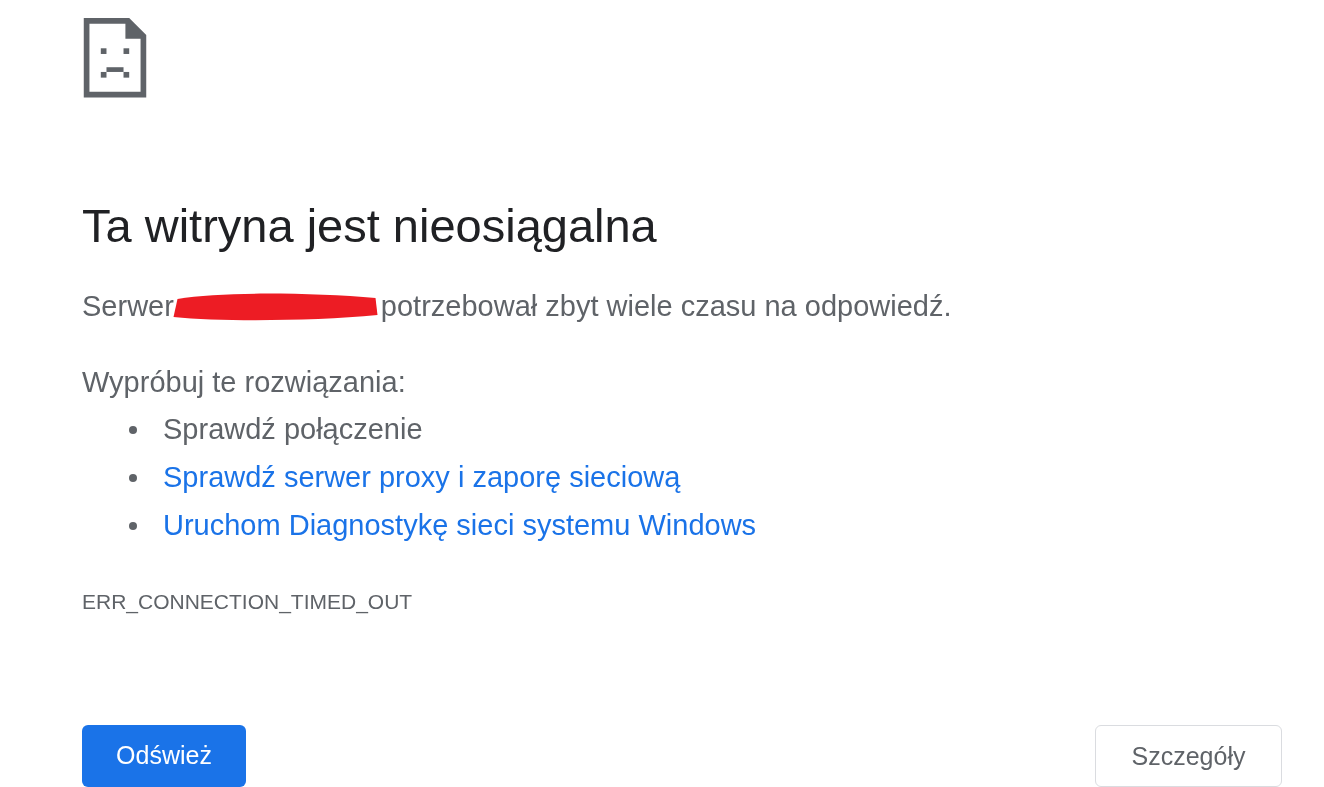 This screenshot has height=787, width=1324. Describe the element at coordinates (248, 602) in the screenshot. I see `error-code: ERR_CONNECTION_TIMED_OUT` at that location.